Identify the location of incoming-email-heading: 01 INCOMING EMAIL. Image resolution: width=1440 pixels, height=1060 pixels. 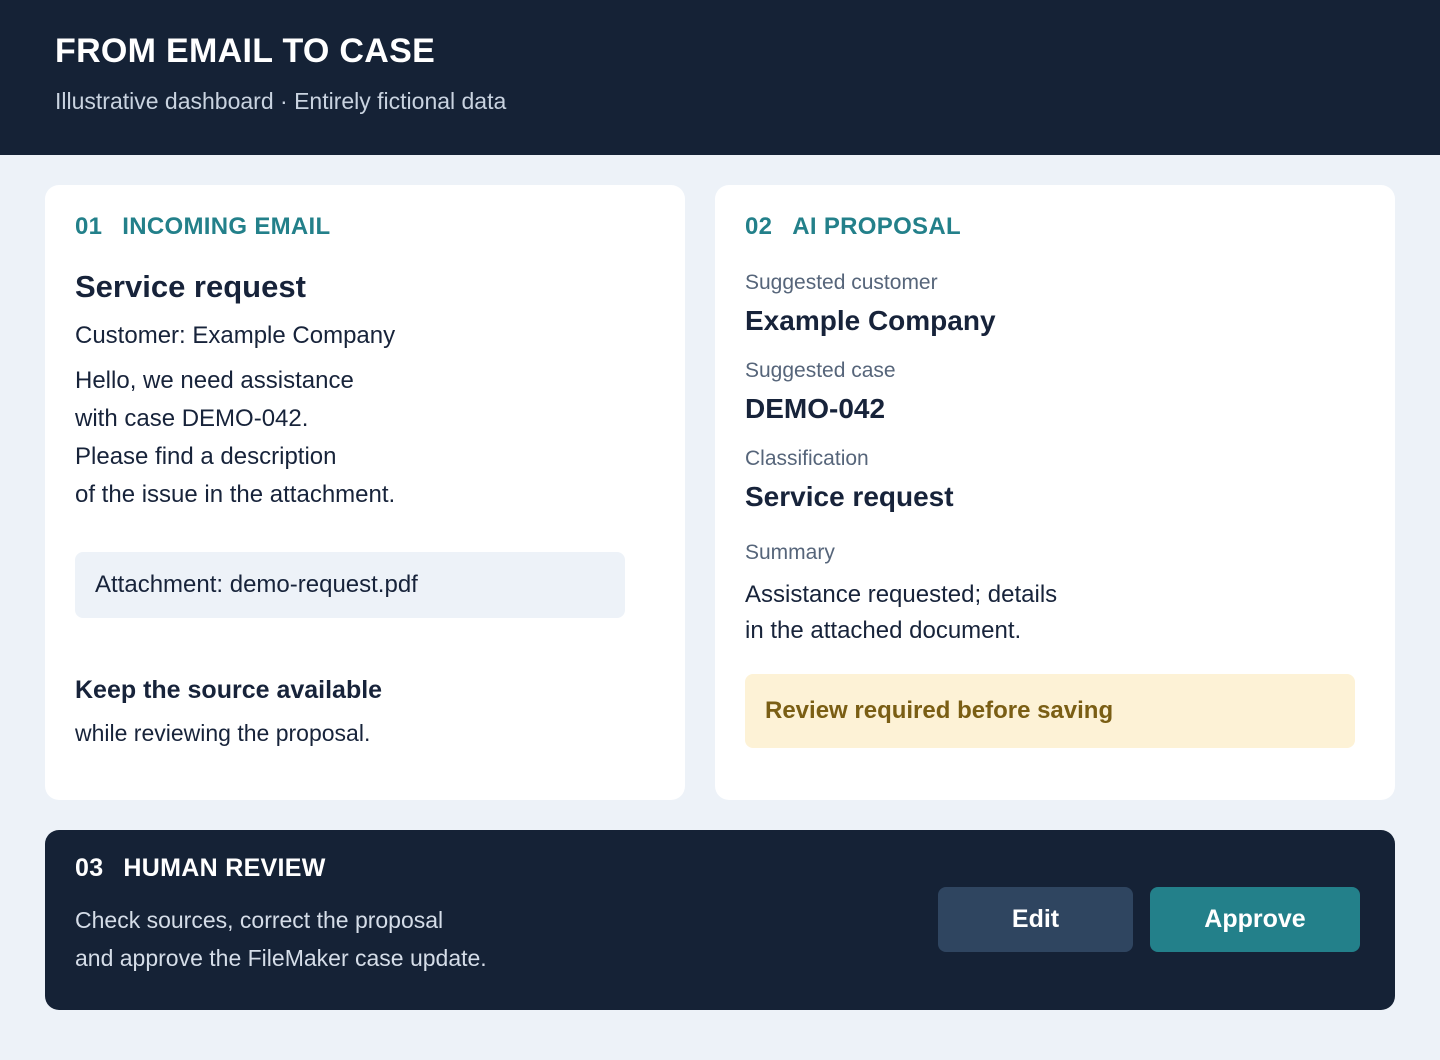
(203, 227).